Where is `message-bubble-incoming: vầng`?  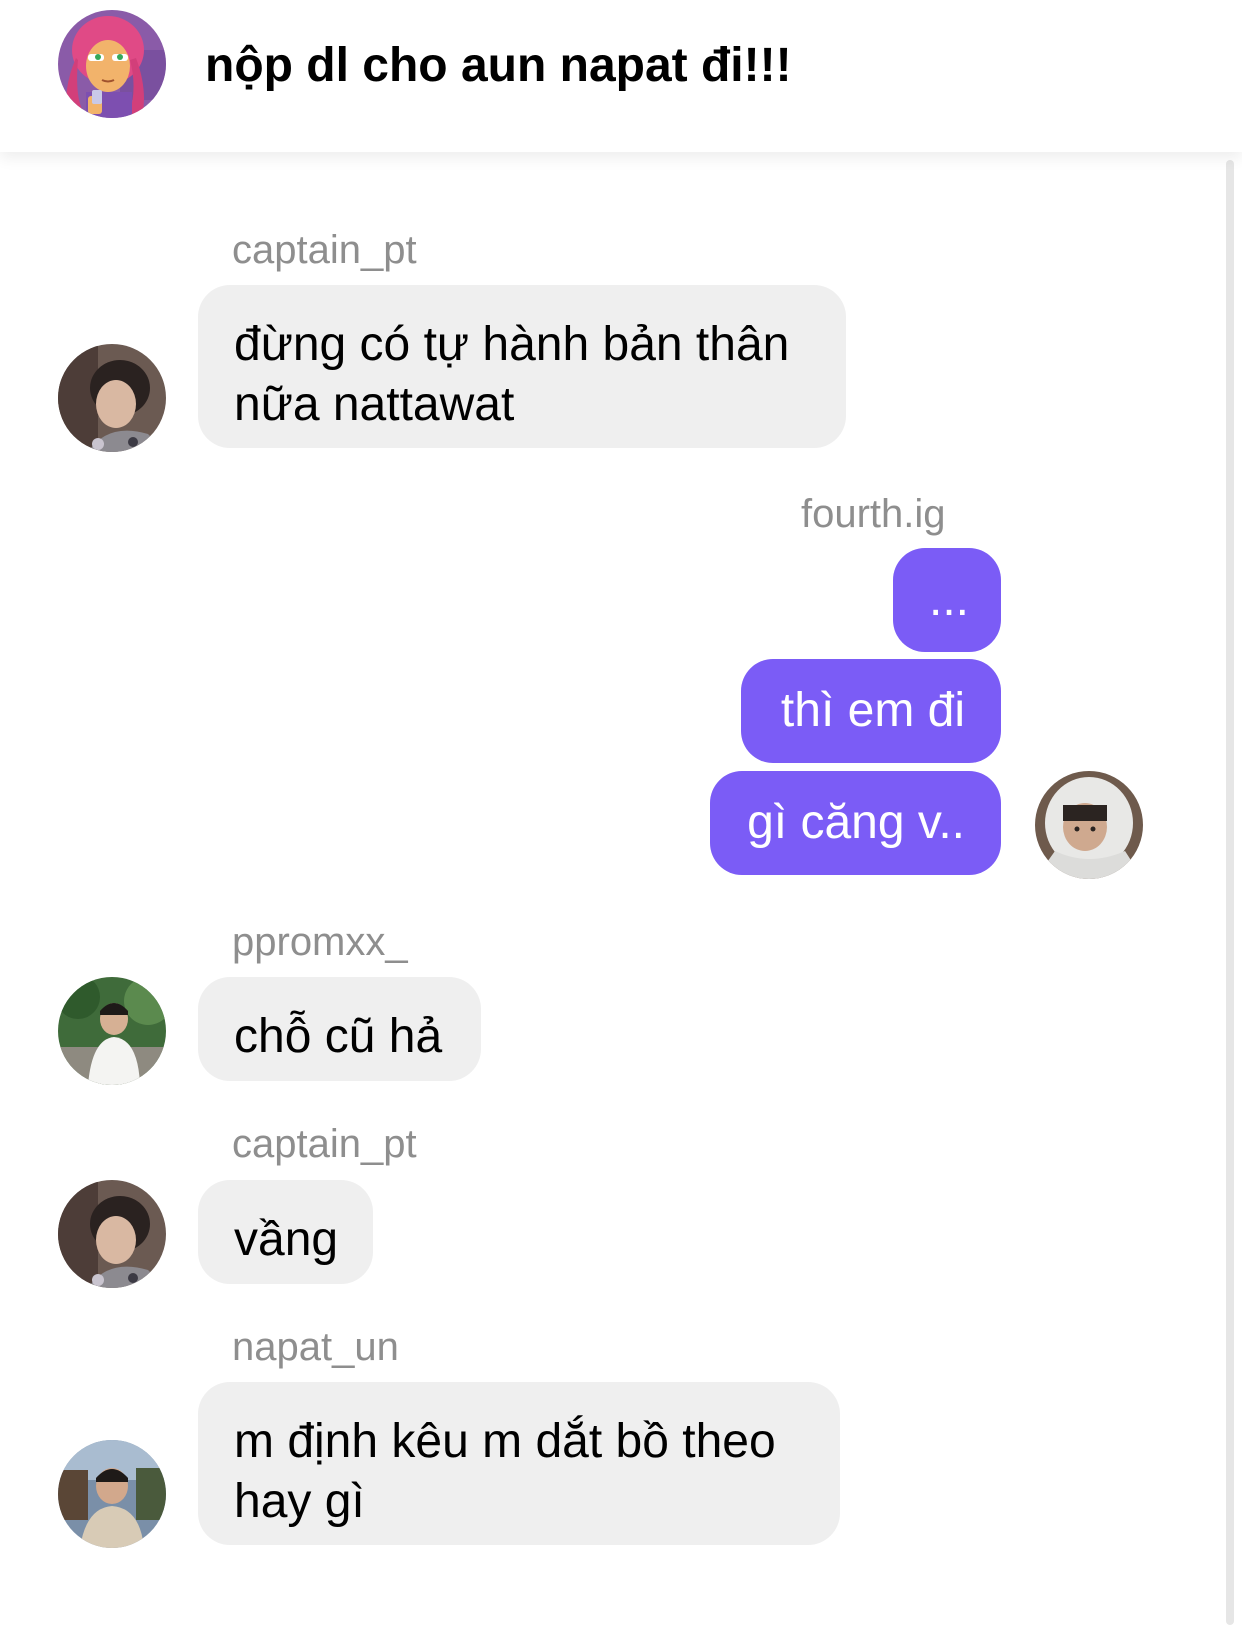
message-bubble-incoming: vầng is located at coordinates (285, 1232).